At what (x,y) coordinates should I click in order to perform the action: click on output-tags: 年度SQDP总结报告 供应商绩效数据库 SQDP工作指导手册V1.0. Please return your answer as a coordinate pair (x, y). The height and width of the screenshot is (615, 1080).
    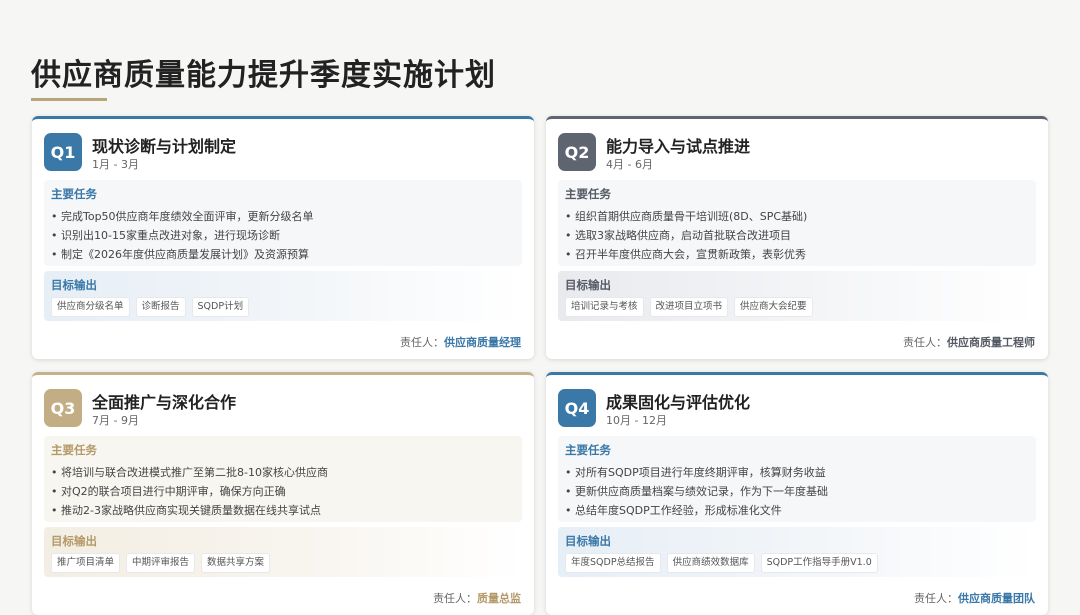
    Looking at the image, I should click on (721, 563).